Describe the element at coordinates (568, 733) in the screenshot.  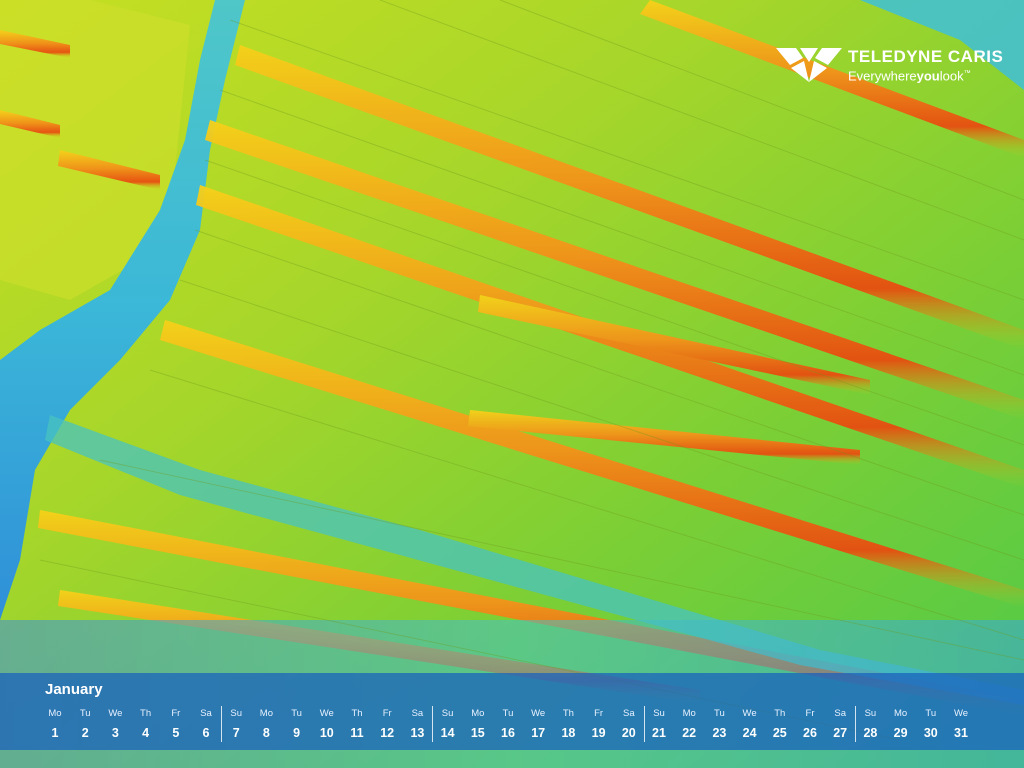
I see `day-number: 18` at that location.